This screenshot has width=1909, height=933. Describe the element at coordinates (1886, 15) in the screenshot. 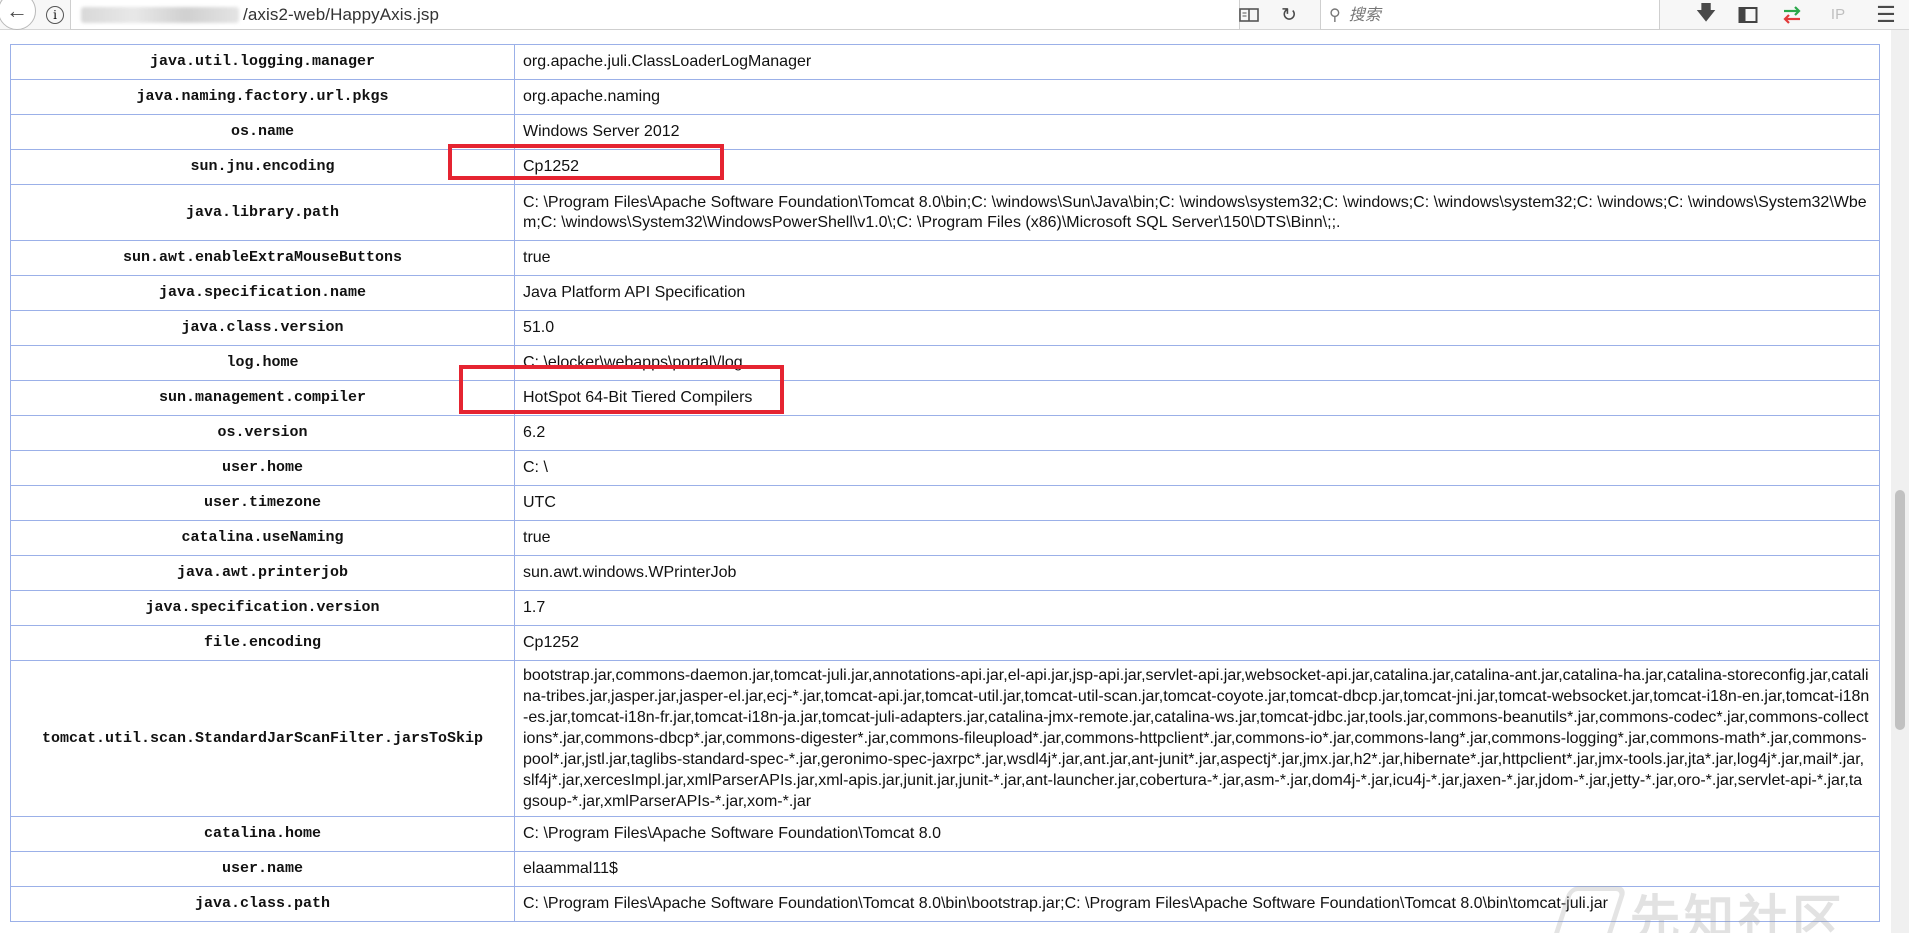

I see `hamburger-menu-icon: ☰` at that location.